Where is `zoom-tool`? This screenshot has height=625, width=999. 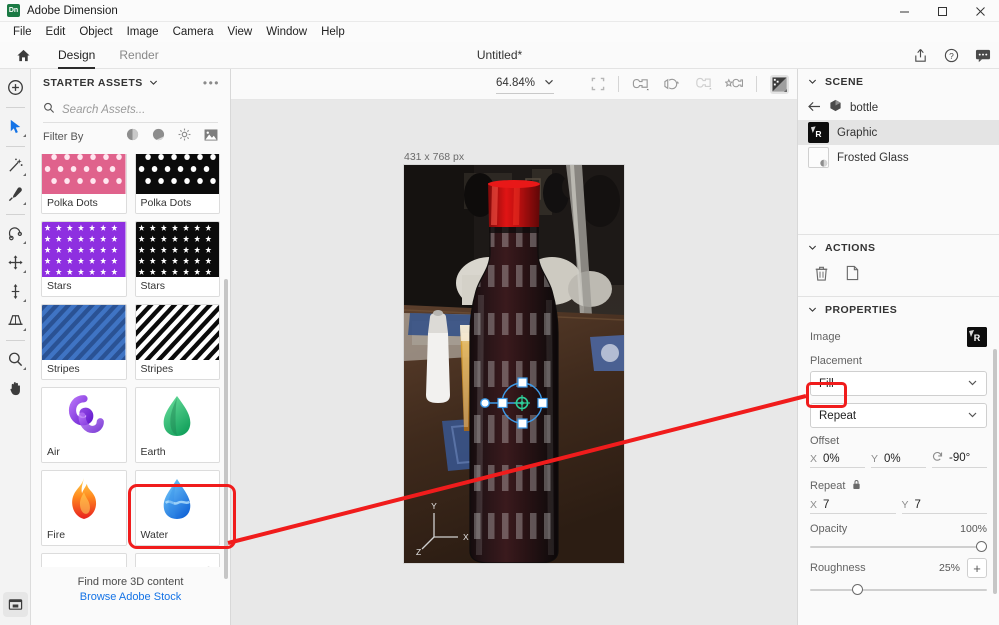 zoom-tool is located at coordinates (15, 359).